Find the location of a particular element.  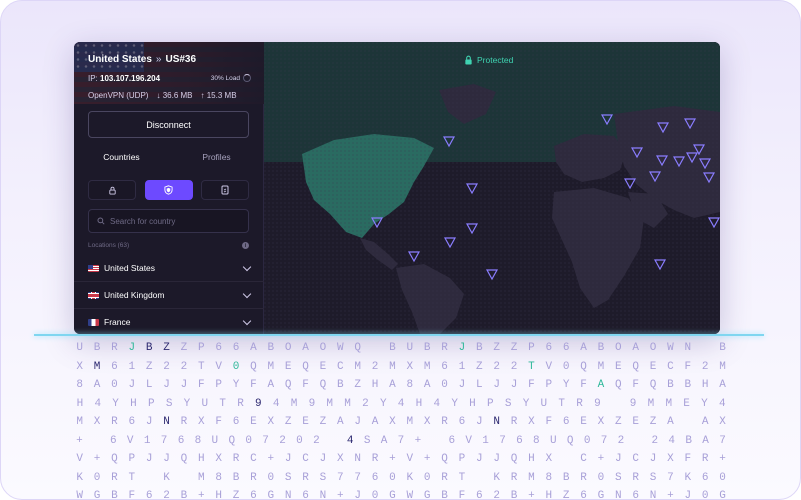

fr-flag-icon is located at coordinates (93, 322).